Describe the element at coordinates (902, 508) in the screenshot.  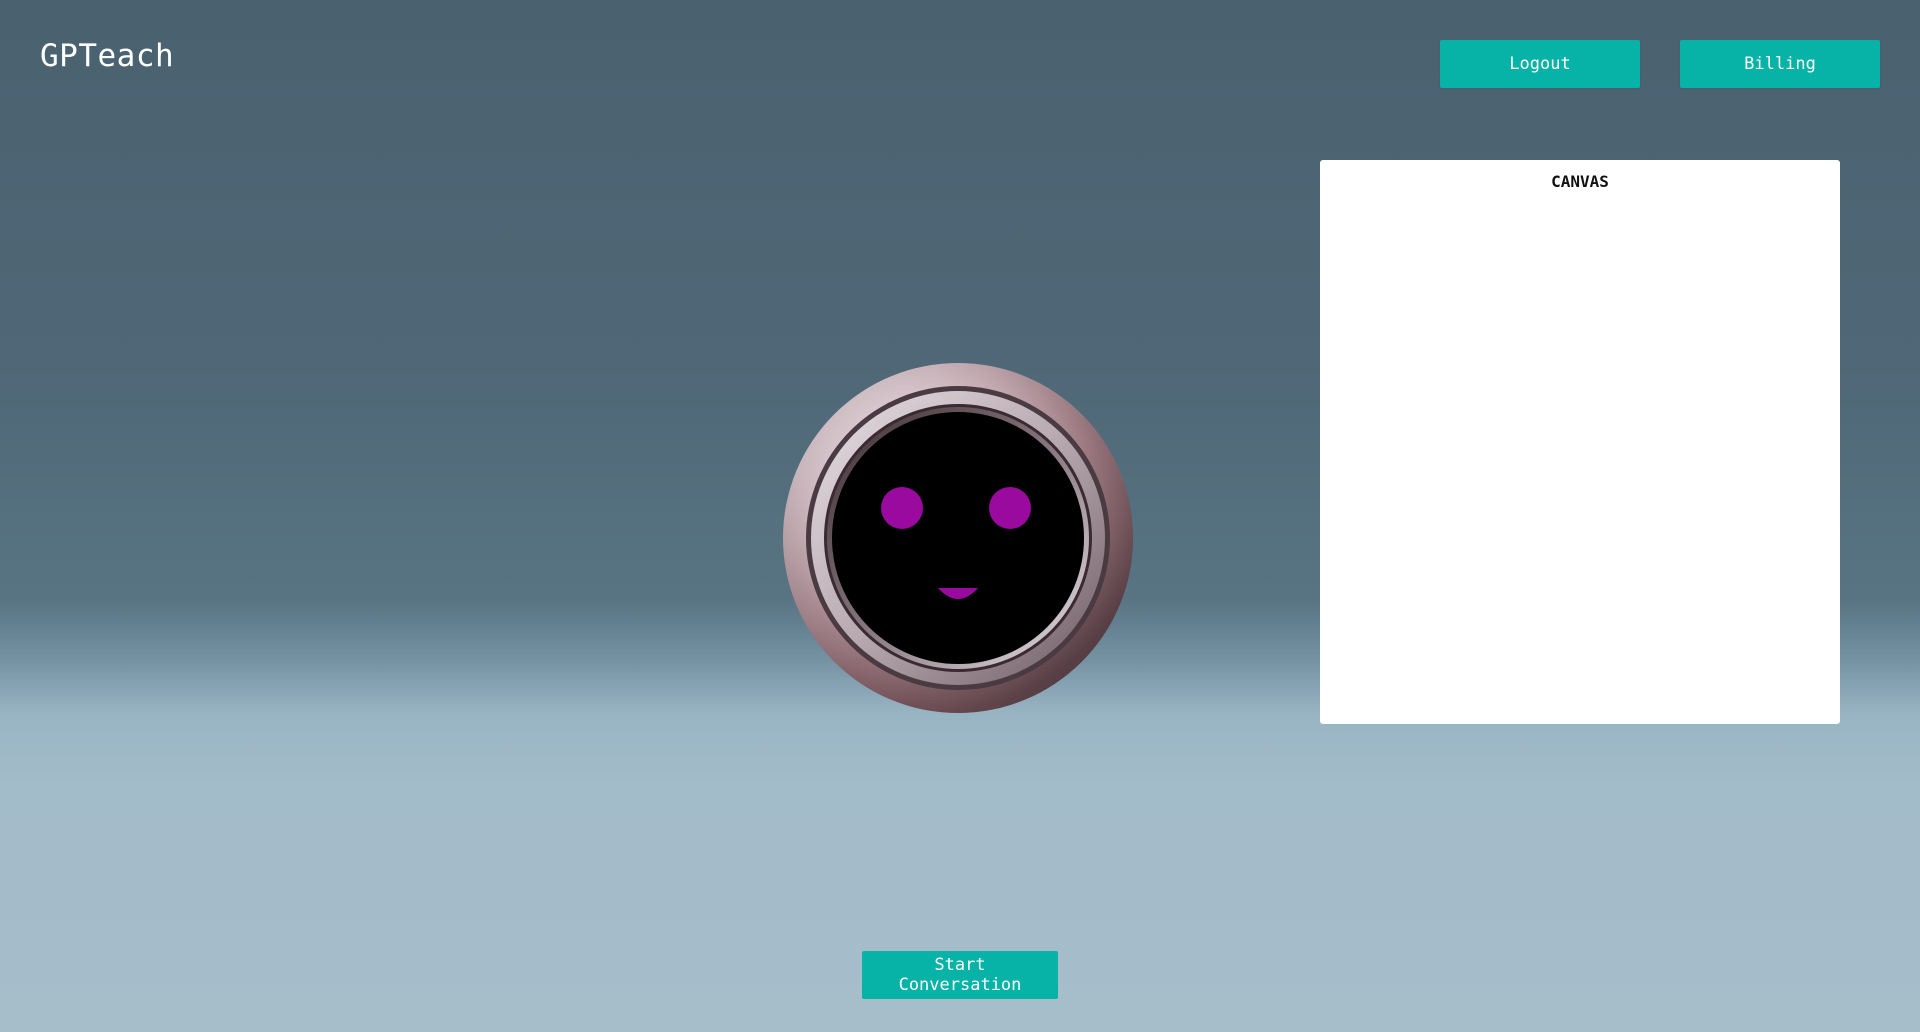
I see `left-eye` at that location.